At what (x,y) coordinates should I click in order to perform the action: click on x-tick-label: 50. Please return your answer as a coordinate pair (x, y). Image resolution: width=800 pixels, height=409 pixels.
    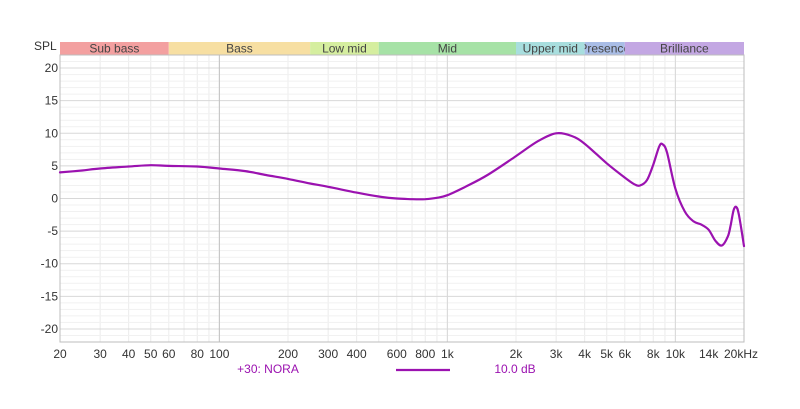
    Looking at the image, I should click on (151, 354).